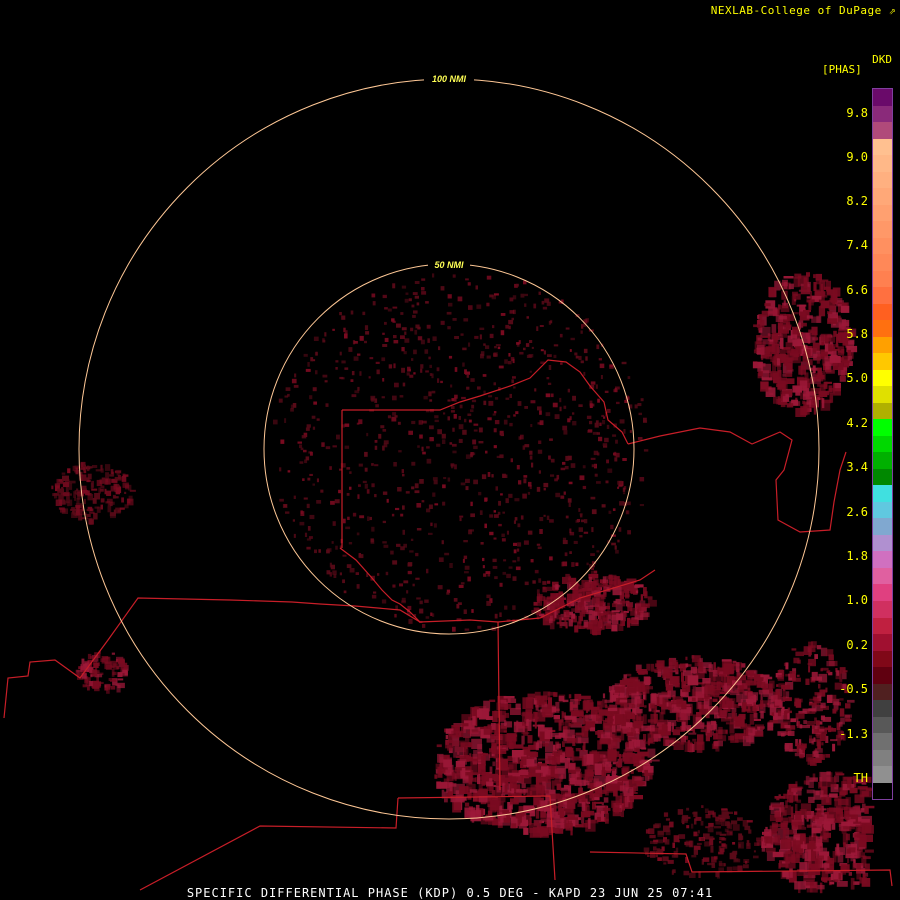 Image resolution: width=900 pixels, height=900 pixels. What do you see at coordinates (857, 512) in the screenshot?
I see `colorbar-label: 2.6` at bounding box center [857, 512].